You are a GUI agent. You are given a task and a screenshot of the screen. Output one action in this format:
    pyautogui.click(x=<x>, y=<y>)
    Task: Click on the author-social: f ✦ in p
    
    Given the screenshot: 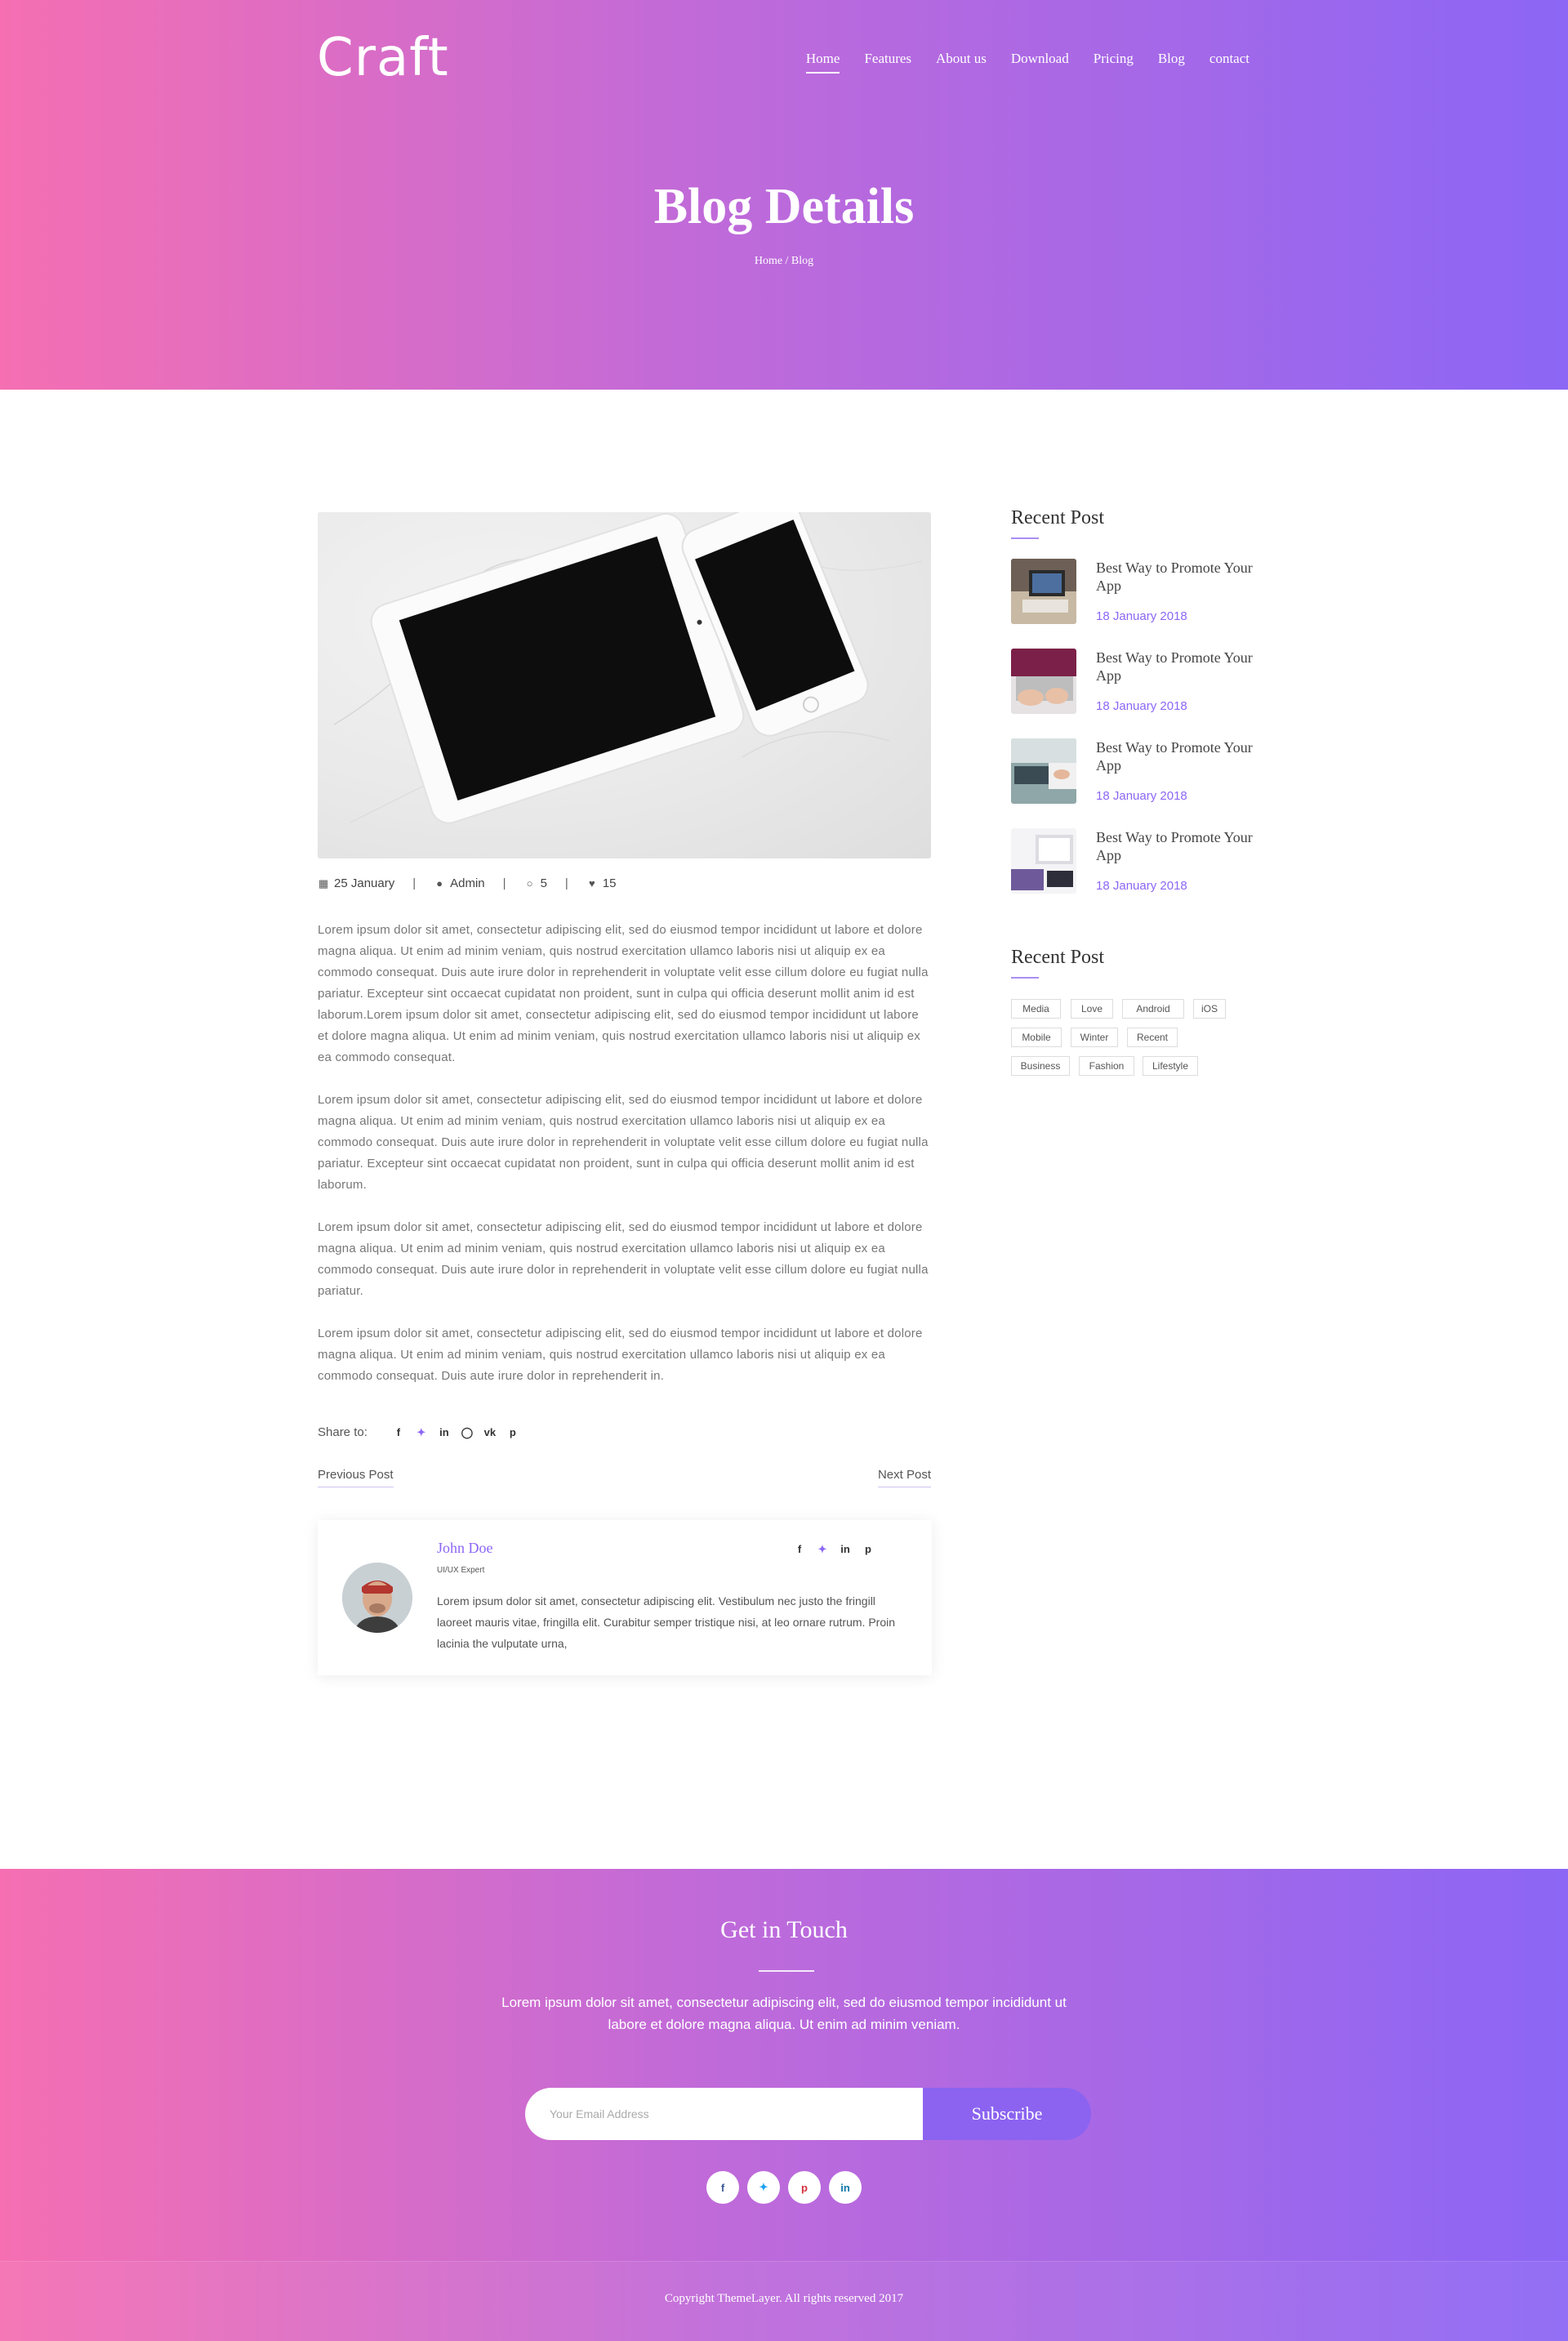 What is the action you would take?
    pyautogui.click(x=834, y=1550)
    